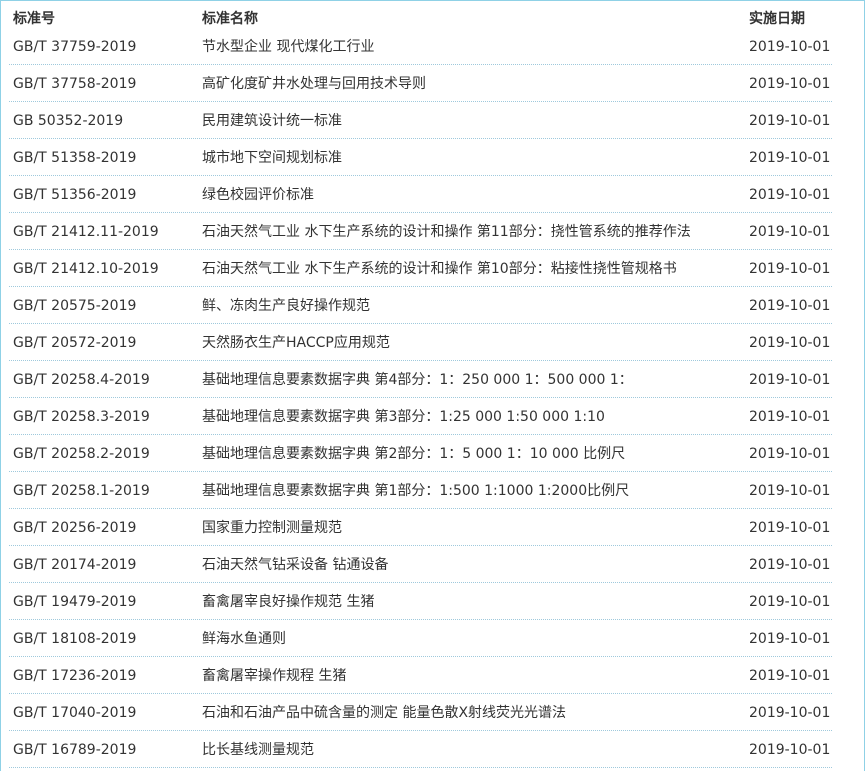  What do you see at coordinates (34, 19) in the screenshot?
I see `header-code: 标准号` at bounding box center [34, 19].